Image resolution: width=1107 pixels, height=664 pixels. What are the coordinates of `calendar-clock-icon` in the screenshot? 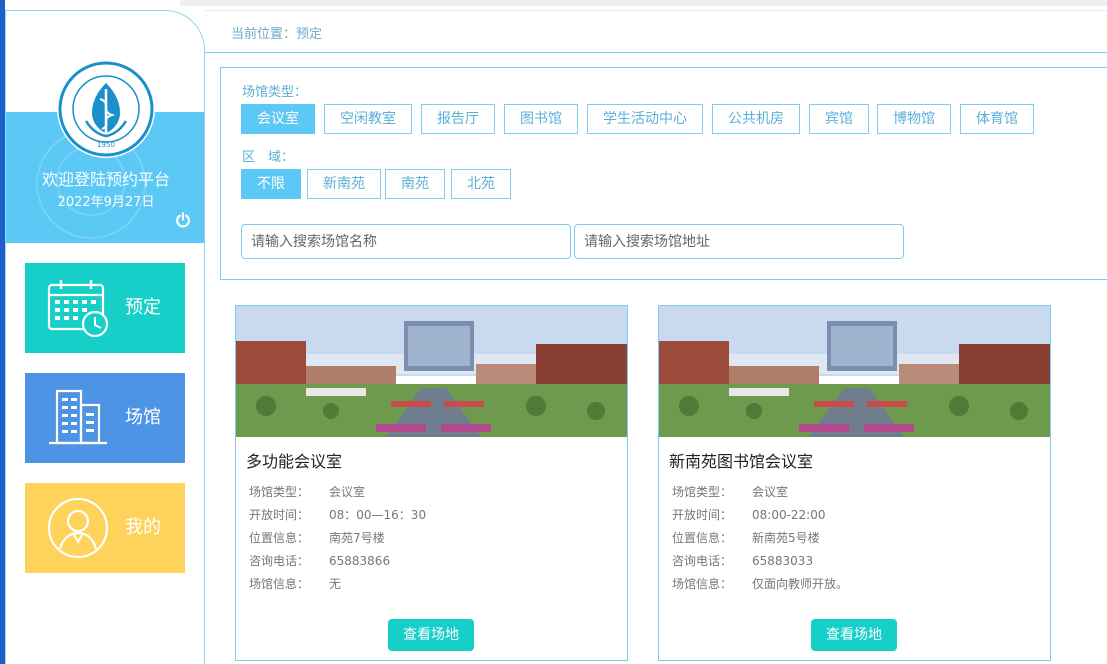 It's located at (78, 309).